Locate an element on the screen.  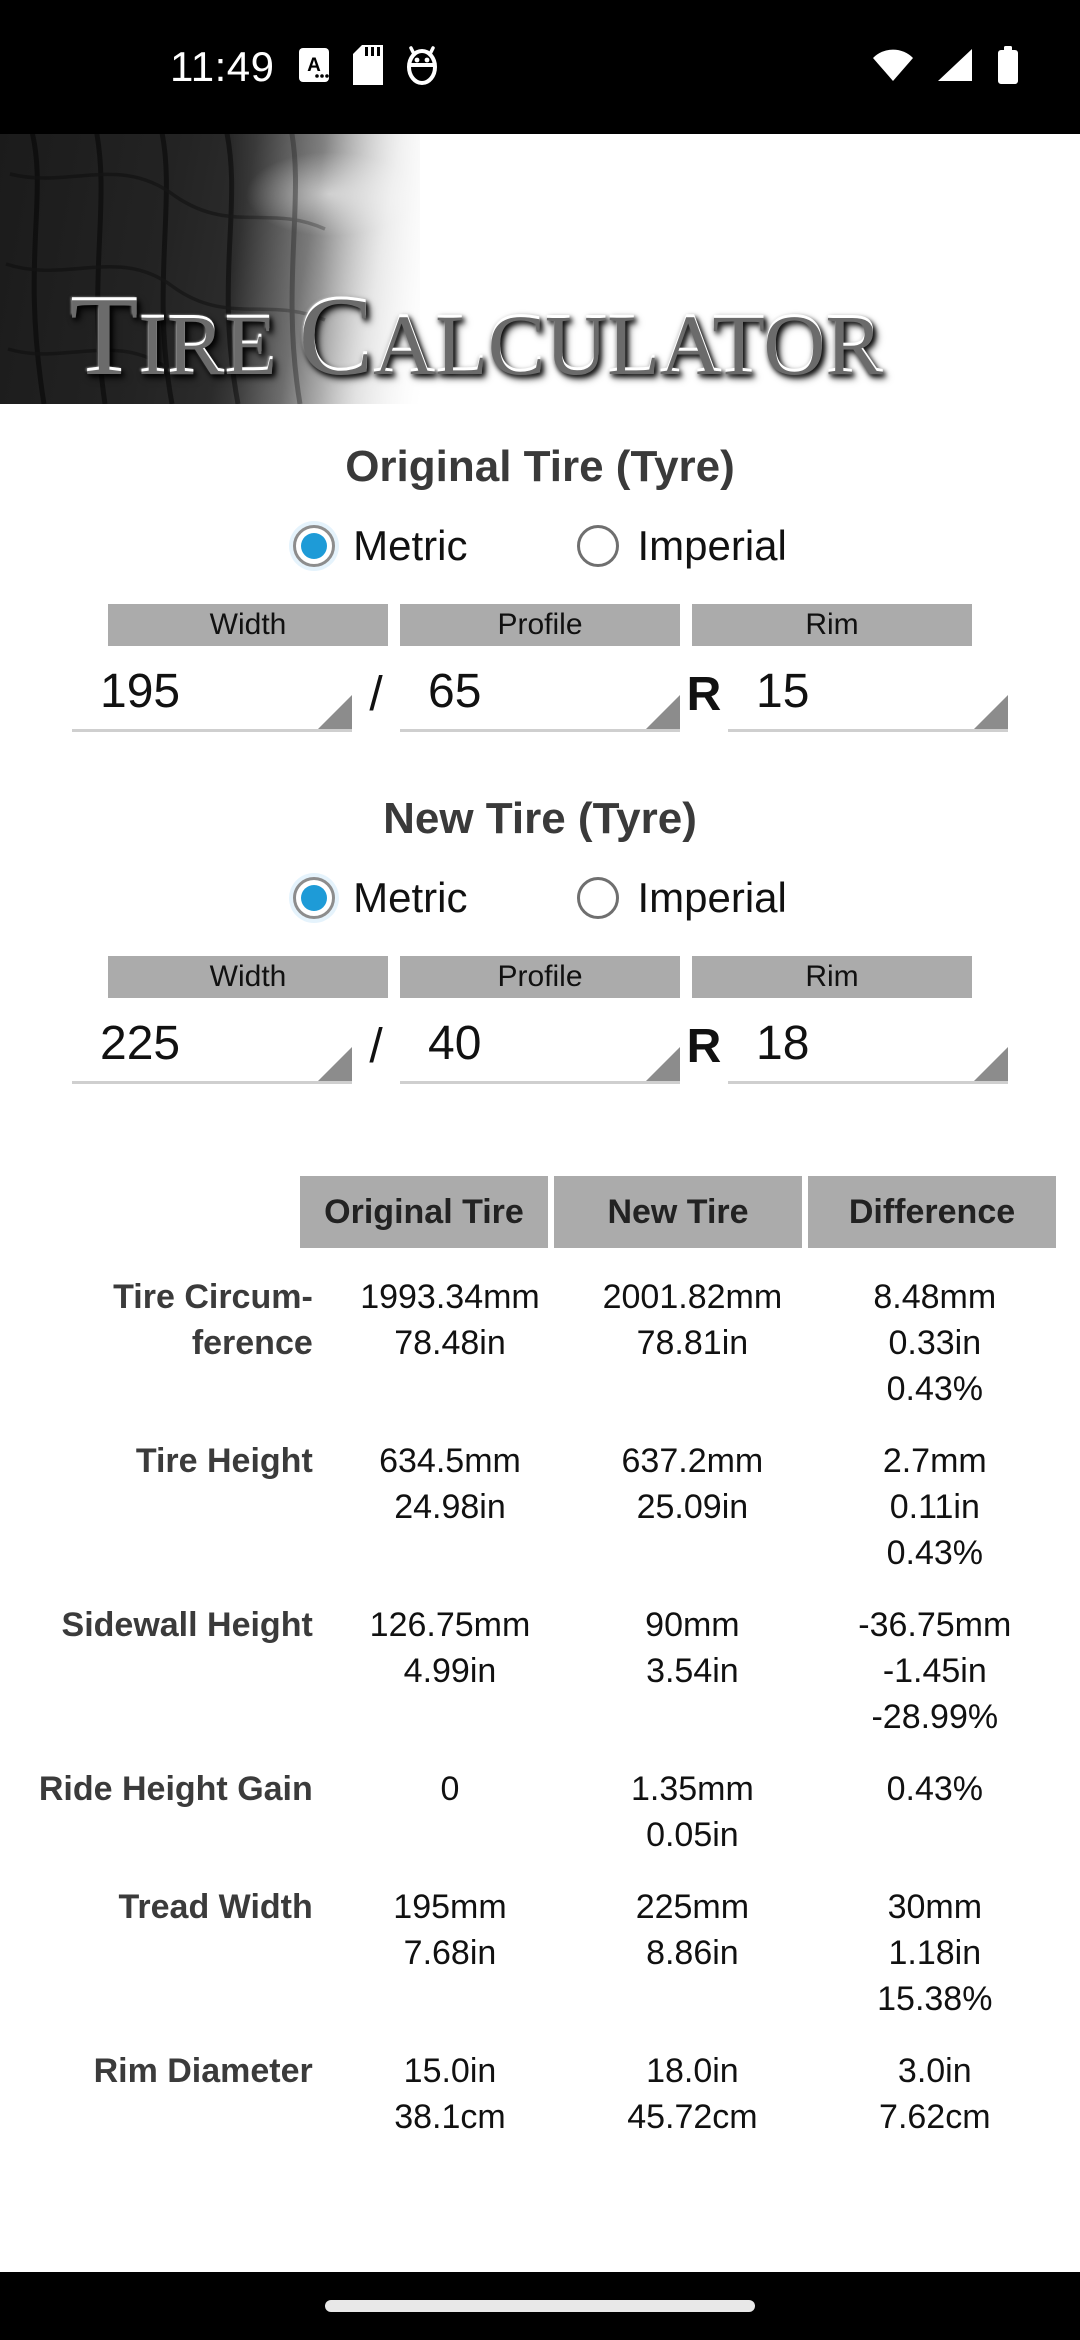
battery-icon is located at coordinates (1008, 67).